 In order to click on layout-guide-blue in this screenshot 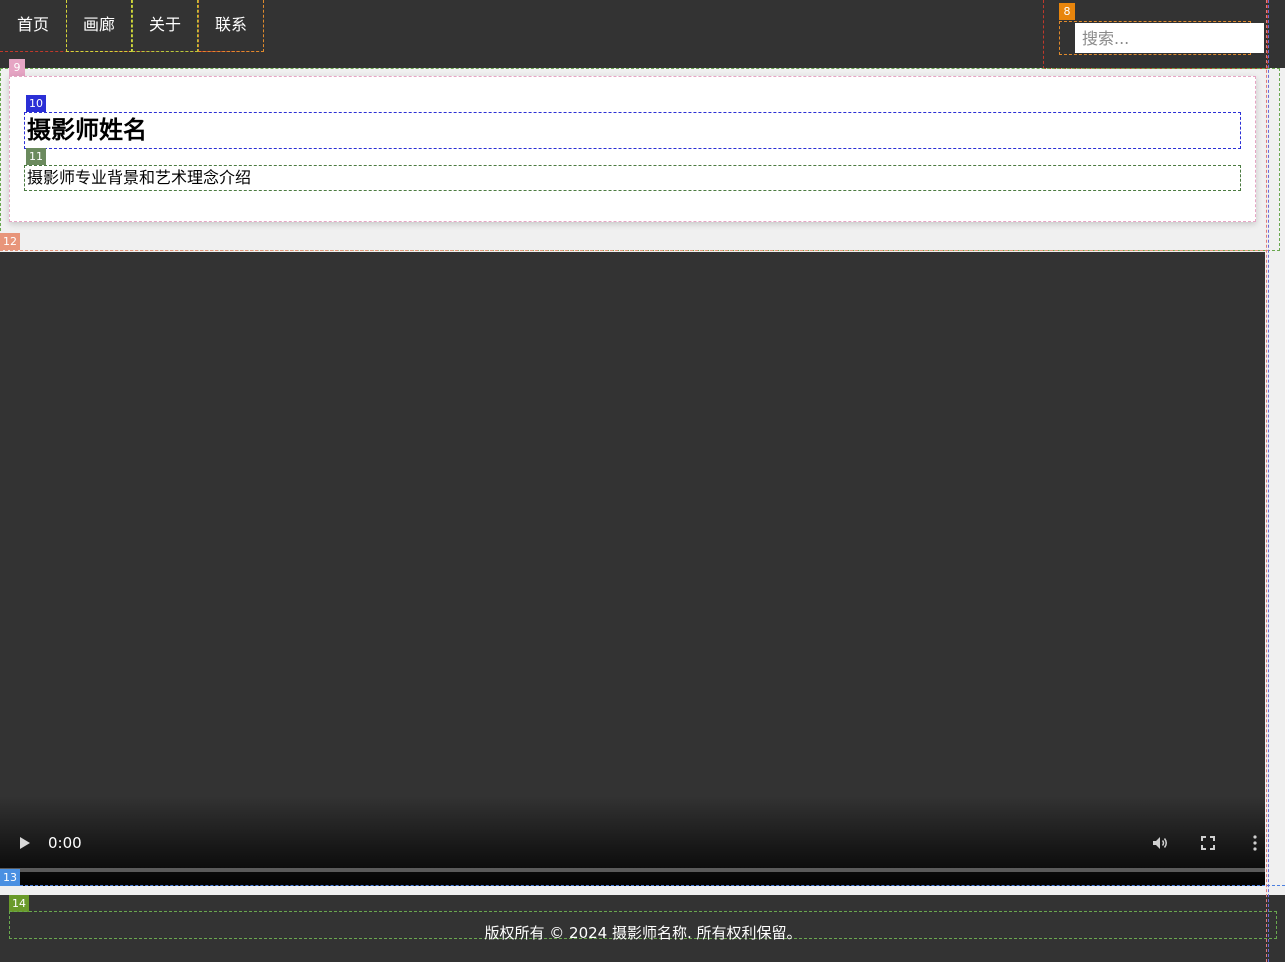, I will do `click(1268, 481)`.